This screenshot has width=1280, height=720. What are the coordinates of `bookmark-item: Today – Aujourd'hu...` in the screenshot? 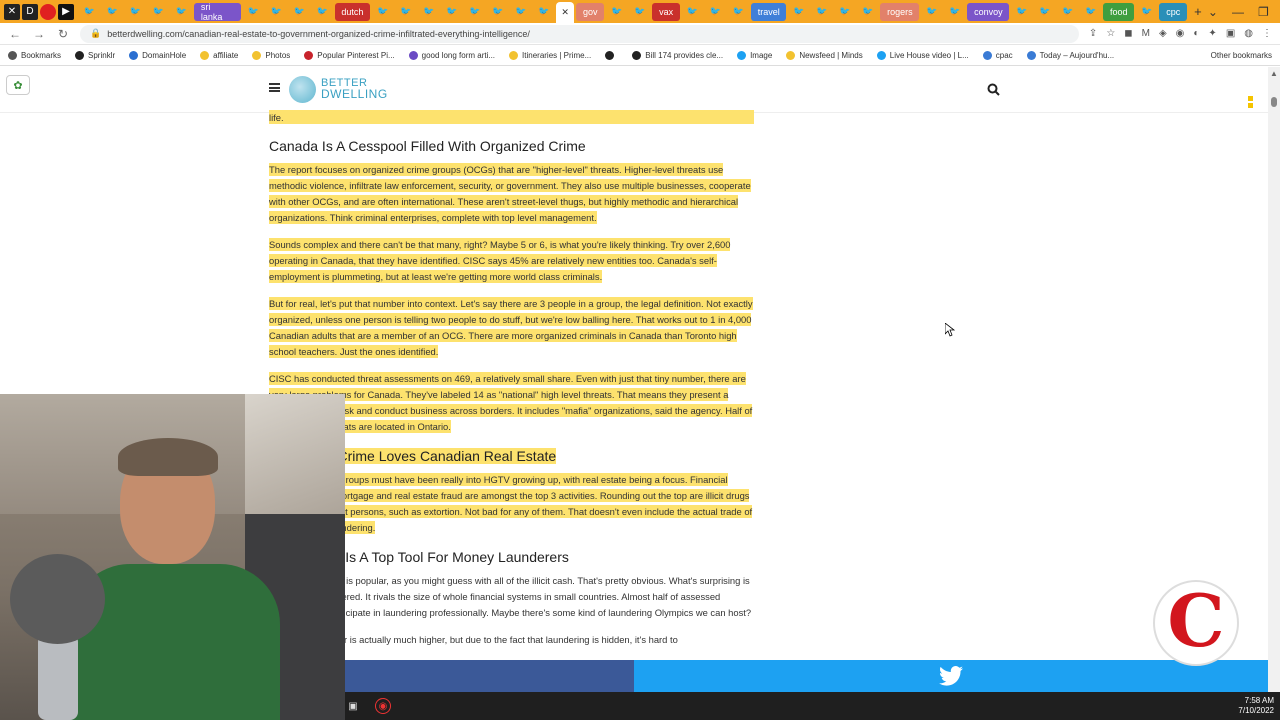 It's located at (1070, 55).